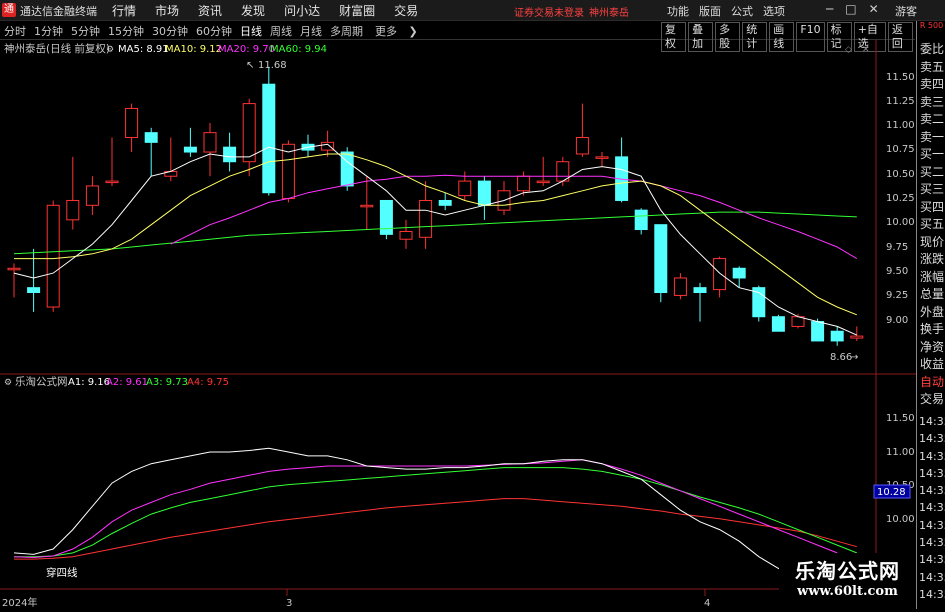 Image resolution: width=945 pixels, height=612 pixels. Describe the element at coordinates (847, 591) in the screenshot. I see `watermark-url: www.60lt.com` at that location.